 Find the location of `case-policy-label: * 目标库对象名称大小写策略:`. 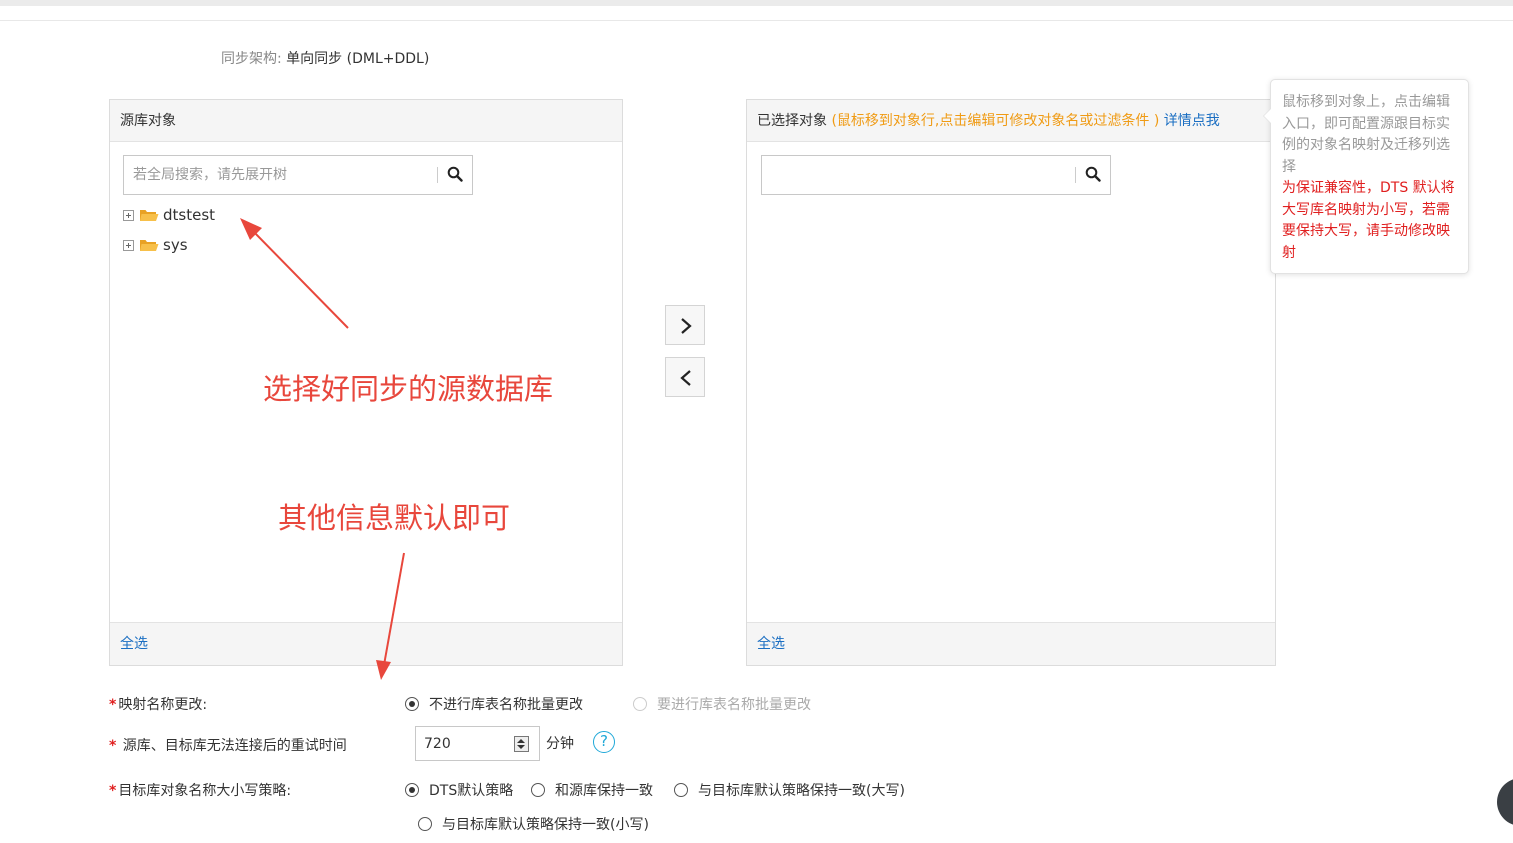

case-policy-label: * 目标库对象名称大小写策略: is located at coordinates (200, 790).